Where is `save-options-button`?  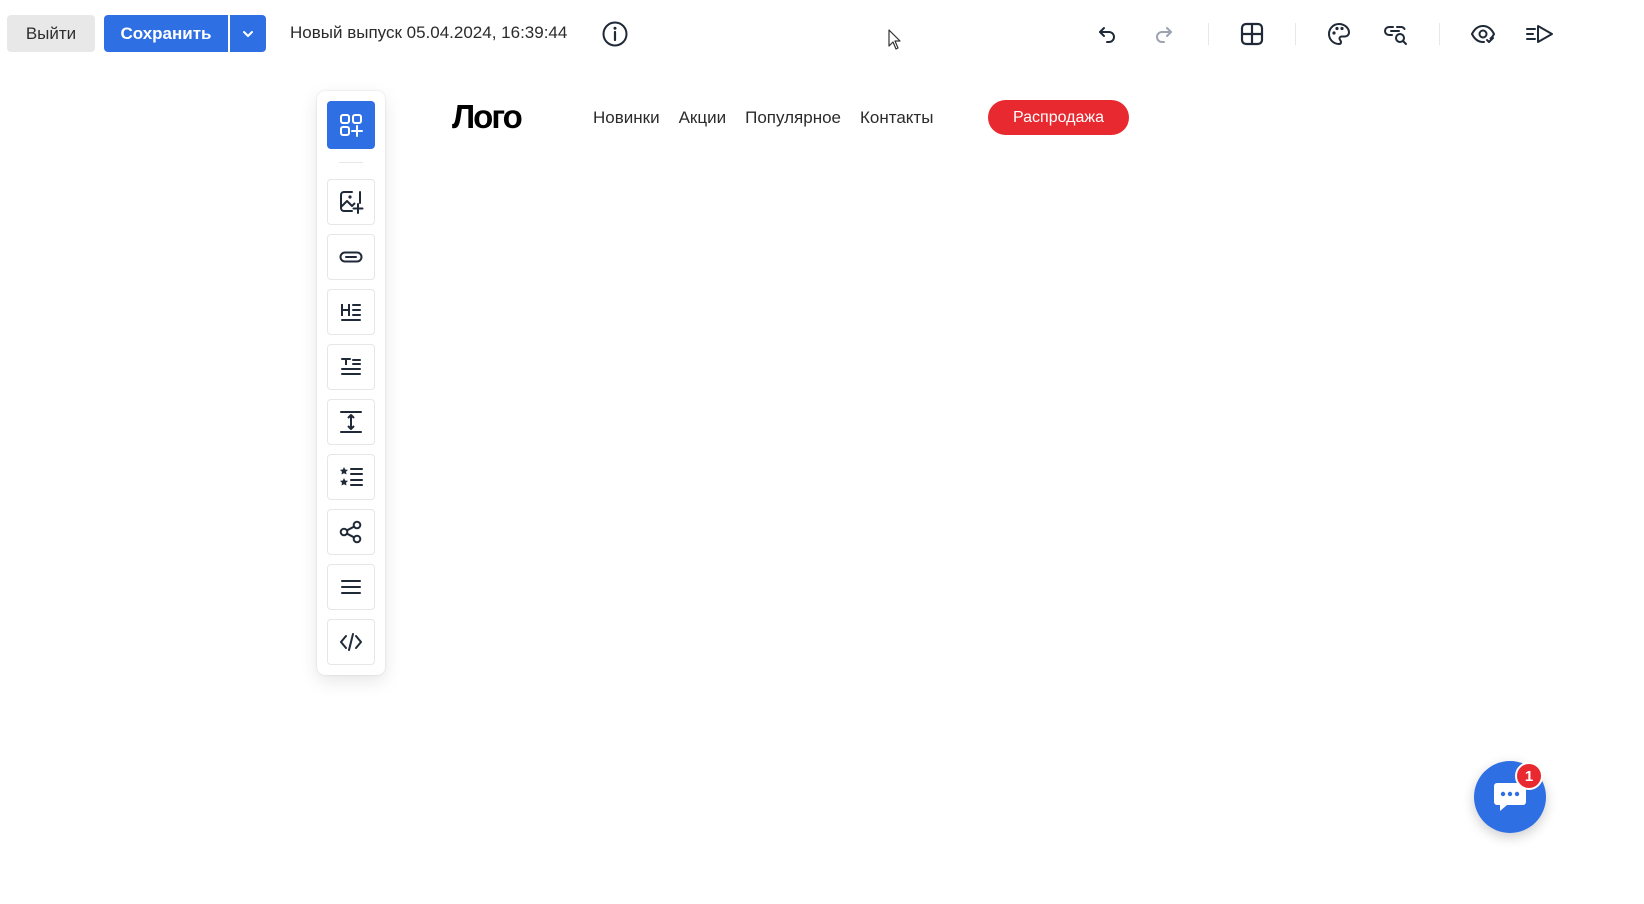
save-options-button is located at coordinates (248, 33).